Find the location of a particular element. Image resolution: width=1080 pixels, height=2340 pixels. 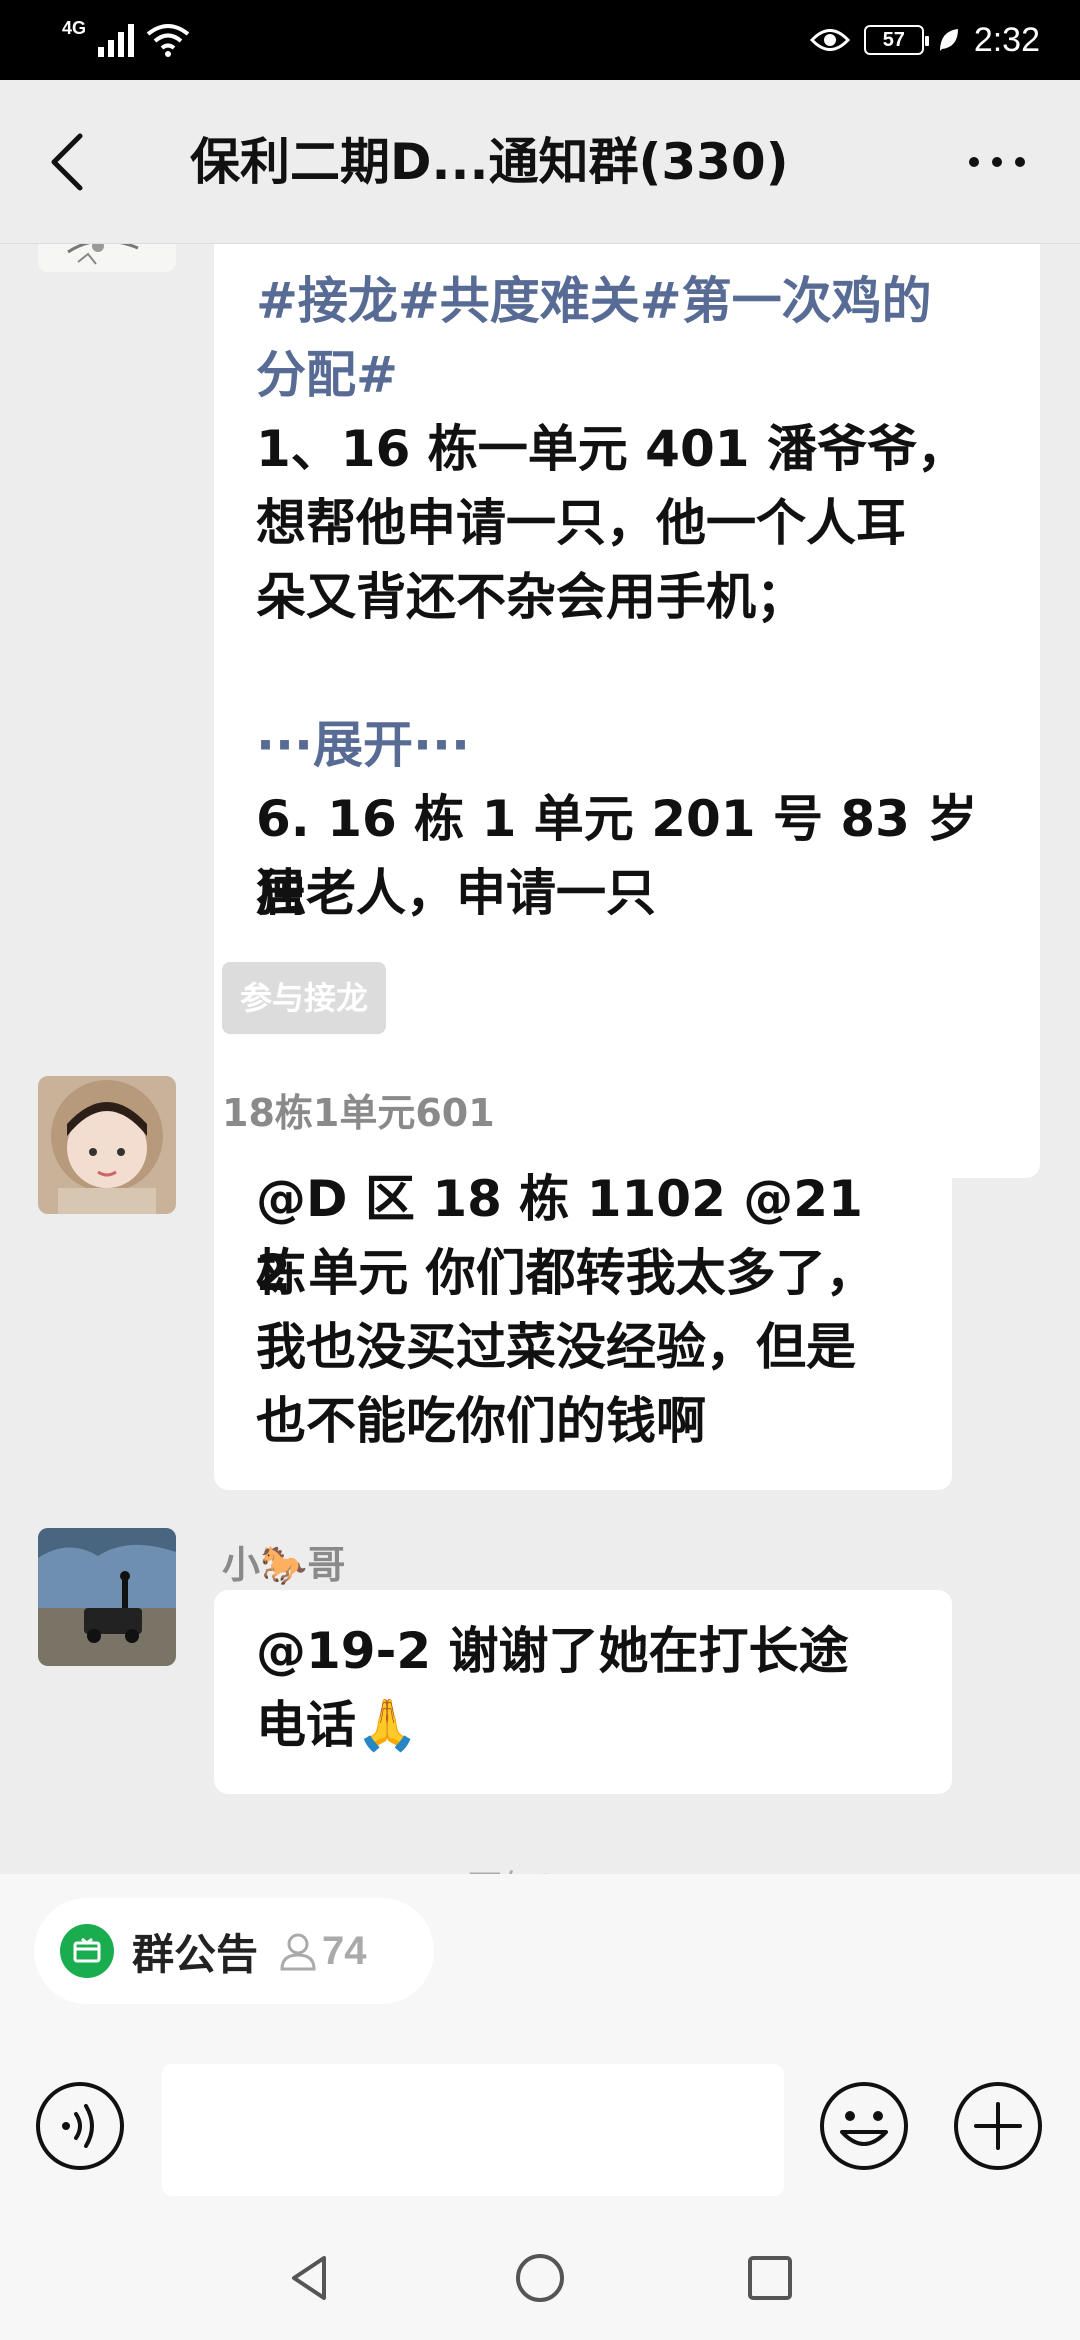

more-functions-button is located at coordinates (998, 2126).